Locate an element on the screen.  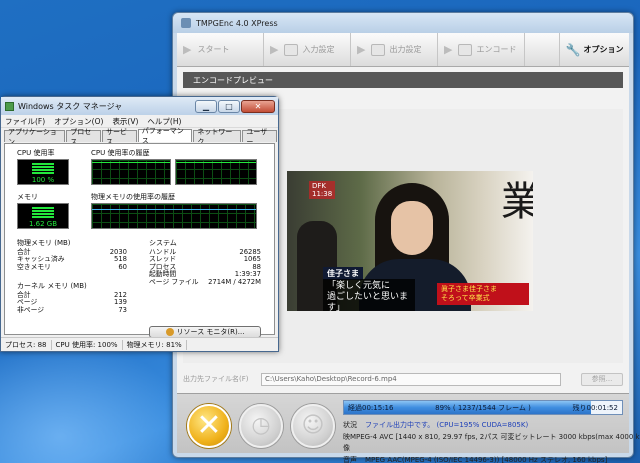
close-button: ✕ is located at coordinates (258, 106).